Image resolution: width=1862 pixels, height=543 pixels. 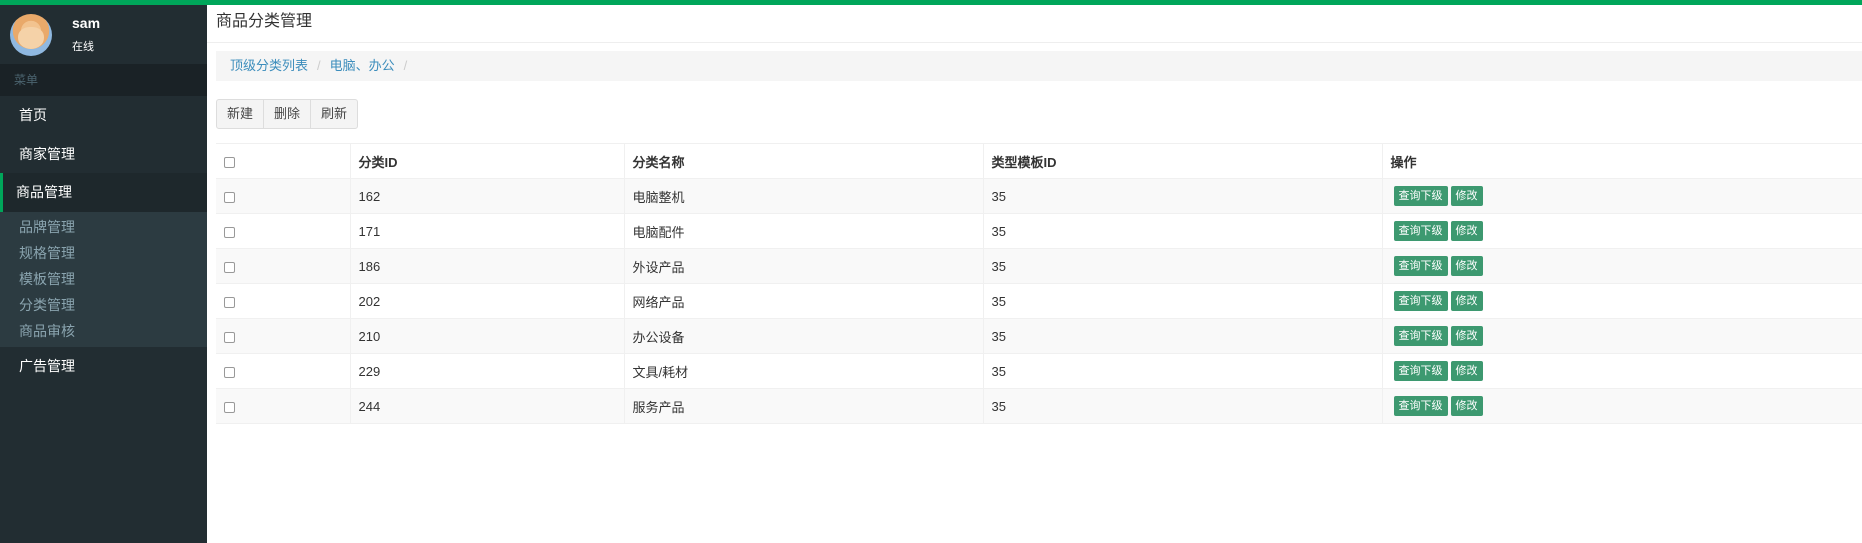 I want to click on row-name: 文具/耗材, so click(x=803, y=371).